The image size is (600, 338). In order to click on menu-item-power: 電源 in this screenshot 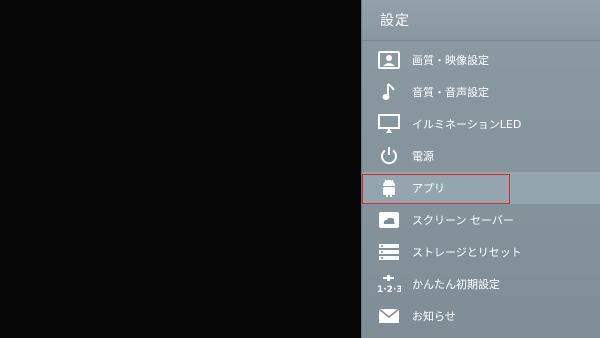, I will do `click(481, 156)`.